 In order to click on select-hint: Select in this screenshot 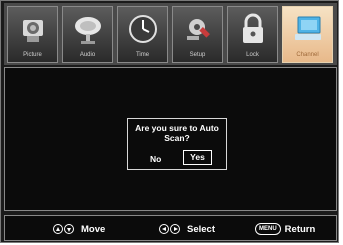, I will do `click(187, 229)`.